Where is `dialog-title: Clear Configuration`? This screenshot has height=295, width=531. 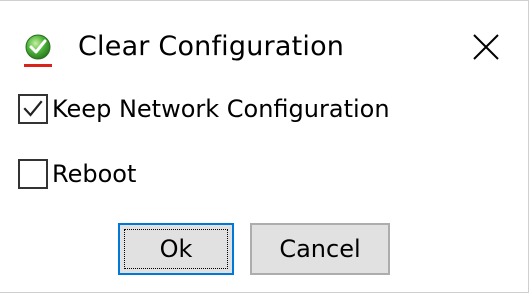
dialog-title: Clear Configuration is located at coordinates (211, 46).